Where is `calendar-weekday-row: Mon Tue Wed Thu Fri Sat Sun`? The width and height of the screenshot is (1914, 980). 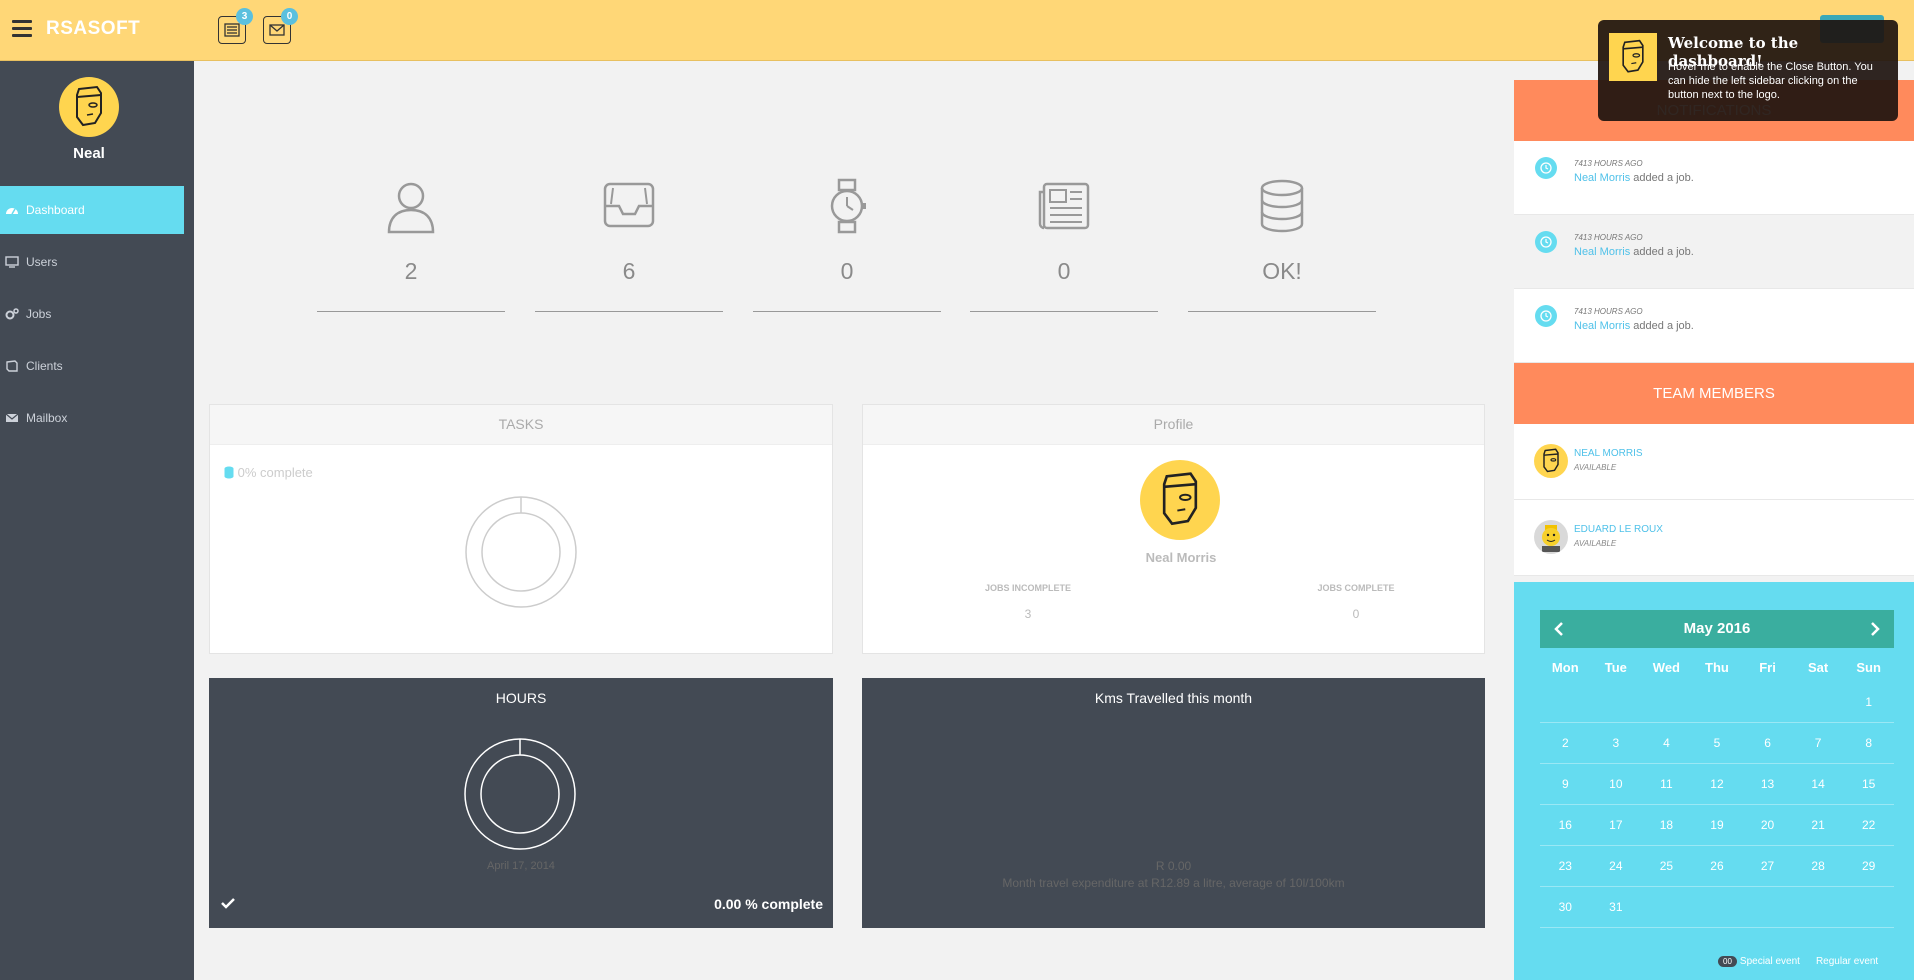
calendar-weekday-row: Mon Tue Wed Thu Fri Sat Sun is located at coordinates (1717, 668).